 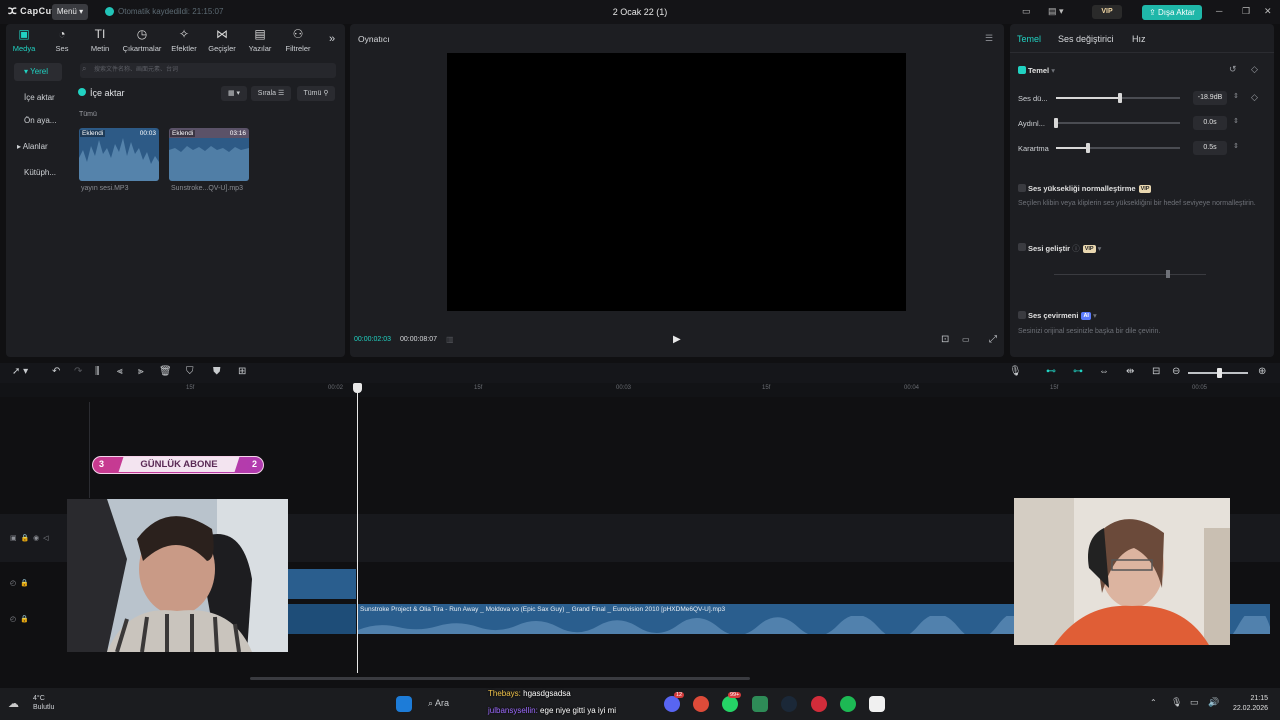 What do you see at coordinates (165, 371) in the screenshot?
I see `delete-icon: 🗑` at bounding box center [165, 371].